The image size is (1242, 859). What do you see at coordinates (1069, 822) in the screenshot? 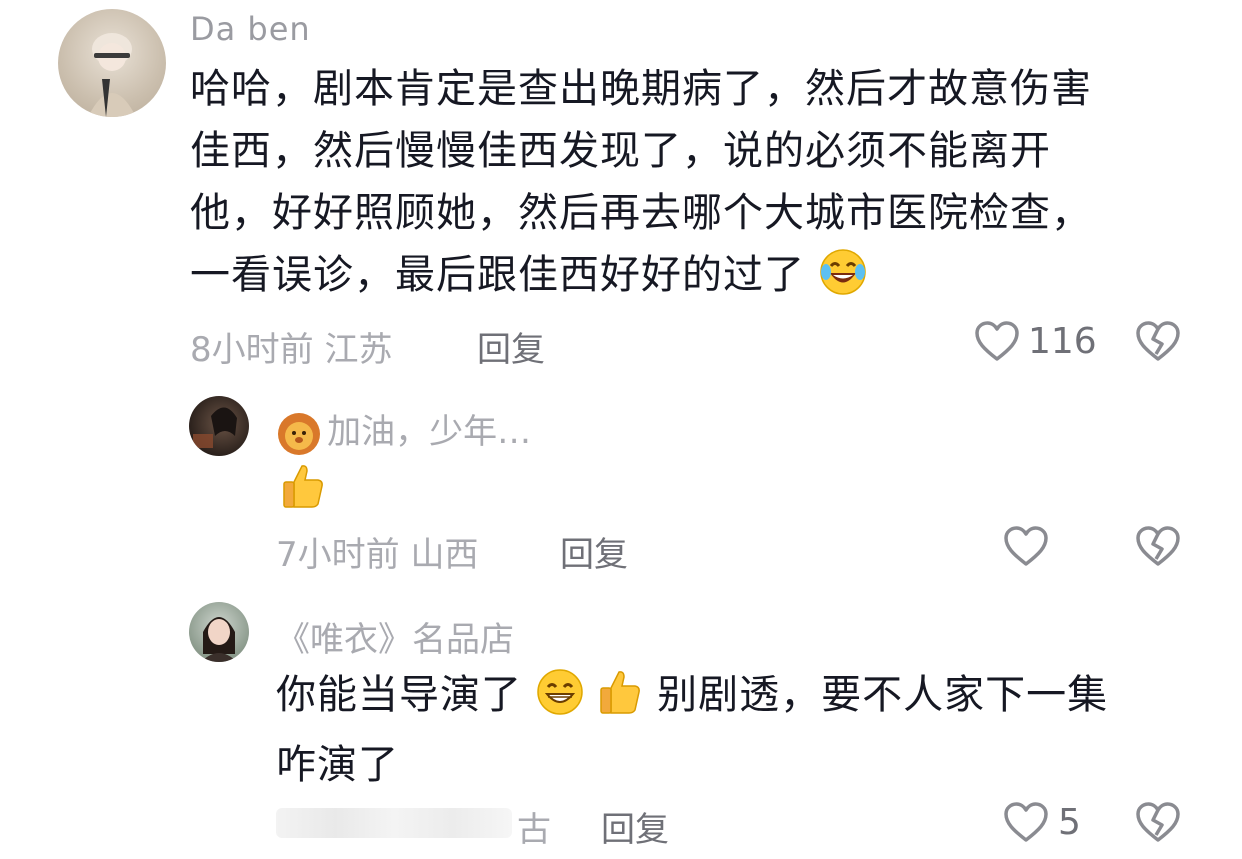
I see `like-count: 5` at bounding box center [1069, 822].